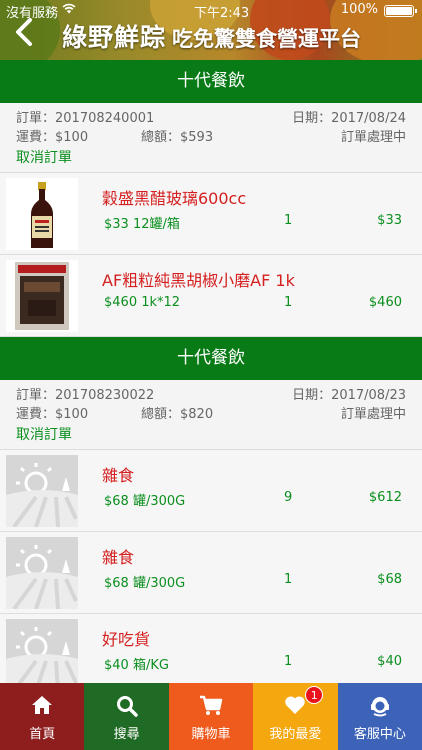 The image size is (422, 750). Describe the element at coordinates (211, 708) in the screenshot. I see `cart-icon` at that location.